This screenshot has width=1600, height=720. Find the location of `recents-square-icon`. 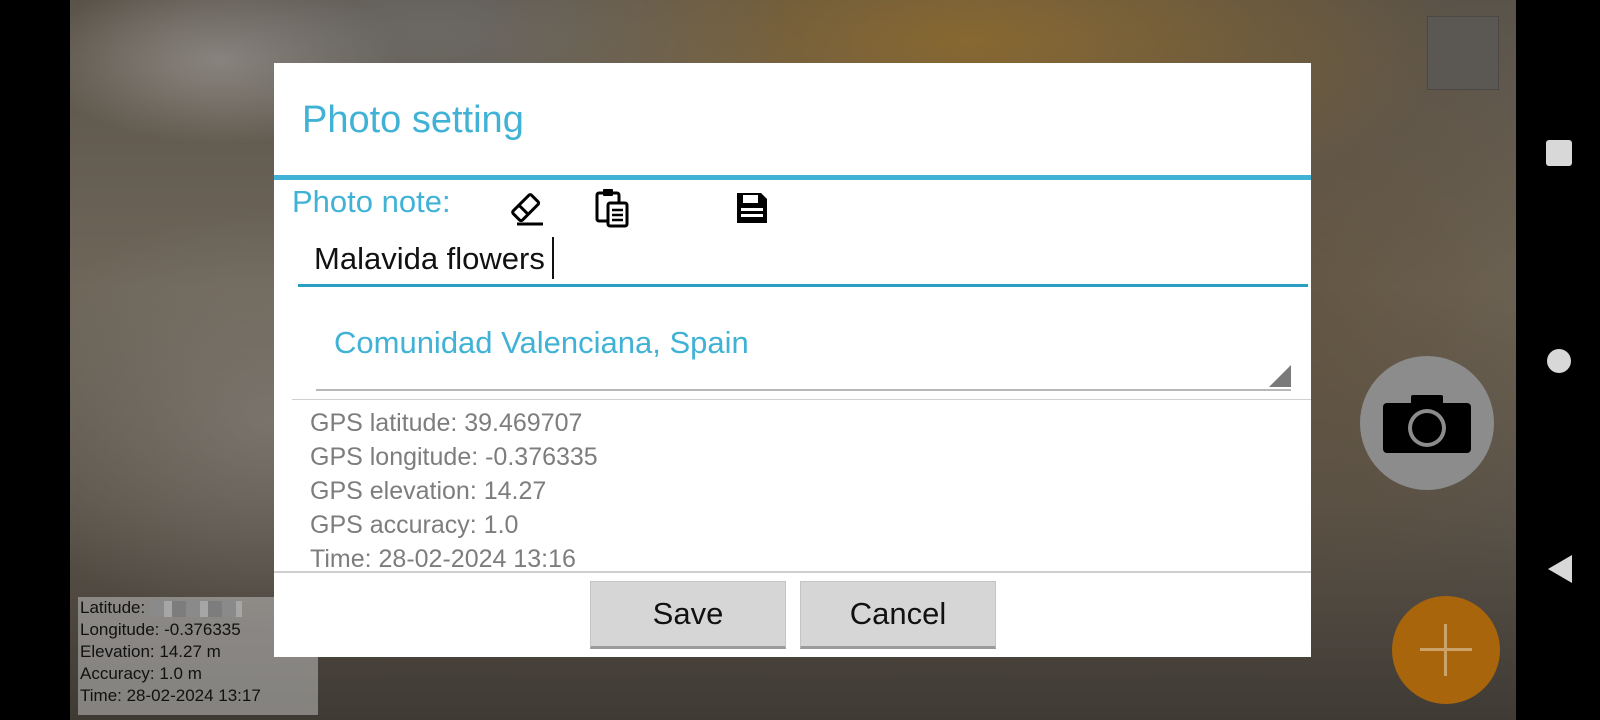

recents-square-icon is located at coordinates (1559, 153).